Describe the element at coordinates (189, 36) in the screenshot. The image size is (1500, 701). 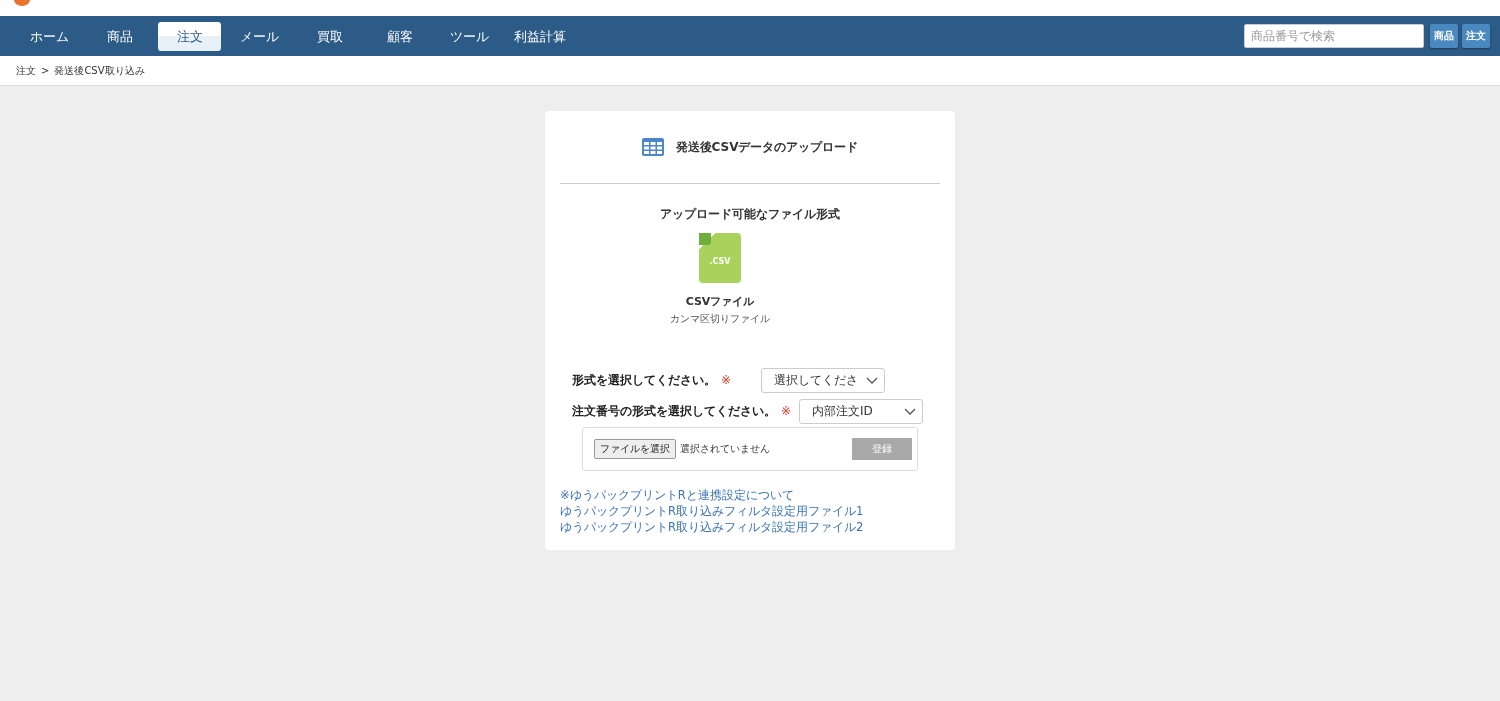
I see `nav-tab: 注文` at that location.